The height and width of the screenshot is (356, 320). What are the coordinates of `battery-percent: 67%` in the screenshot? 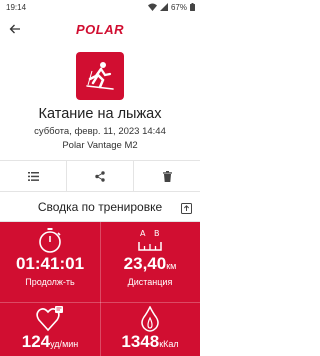 It's located at (178, 7).